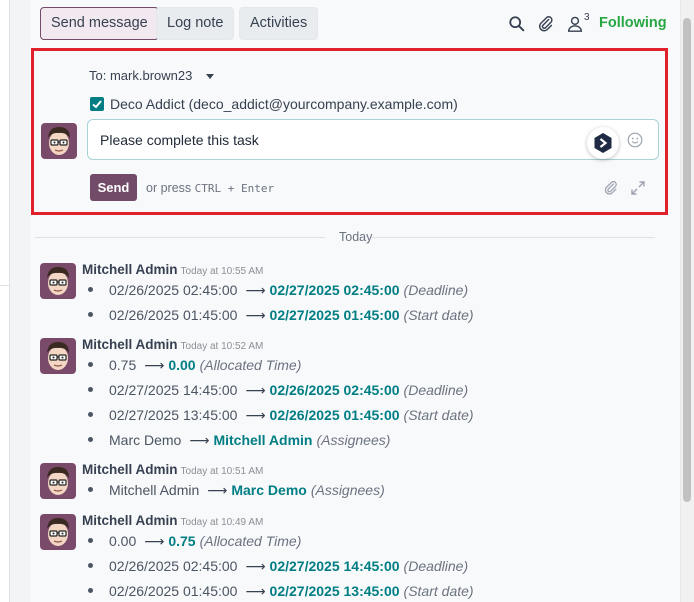 This screenshot has width=694, height=602. What do you see at coordinates (587, 17) in the screenshot?
I see `follower-count: 3` at bounding box center [587, 17].